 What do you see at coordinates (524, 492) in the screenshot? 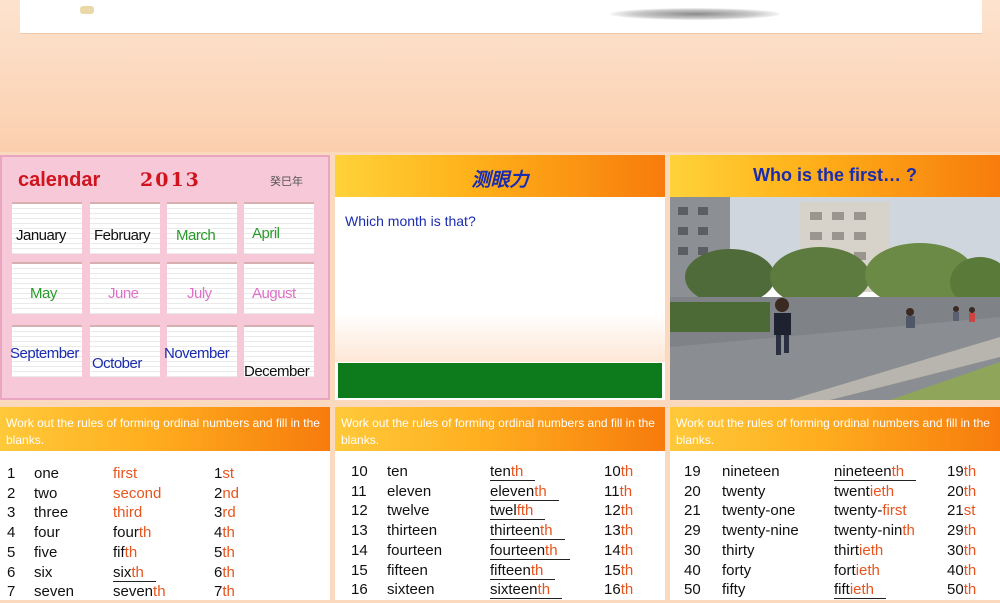
I see `ordinal-word: eleventh` at bounding box center [524, 492].